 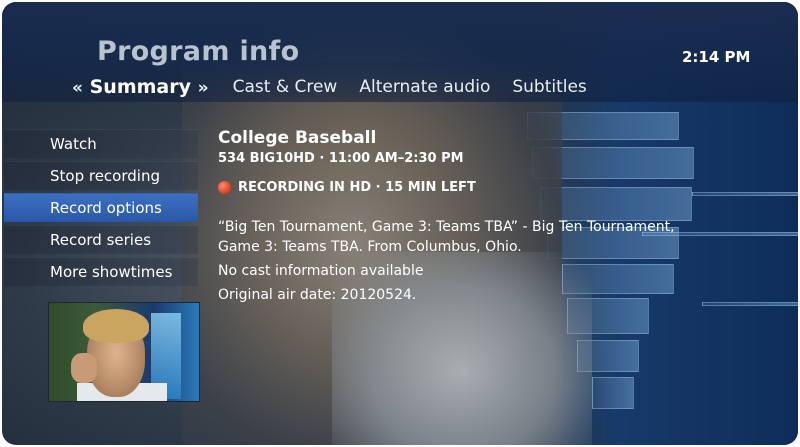 I want to click on page-title: Program info, so click(x=198, y=51).